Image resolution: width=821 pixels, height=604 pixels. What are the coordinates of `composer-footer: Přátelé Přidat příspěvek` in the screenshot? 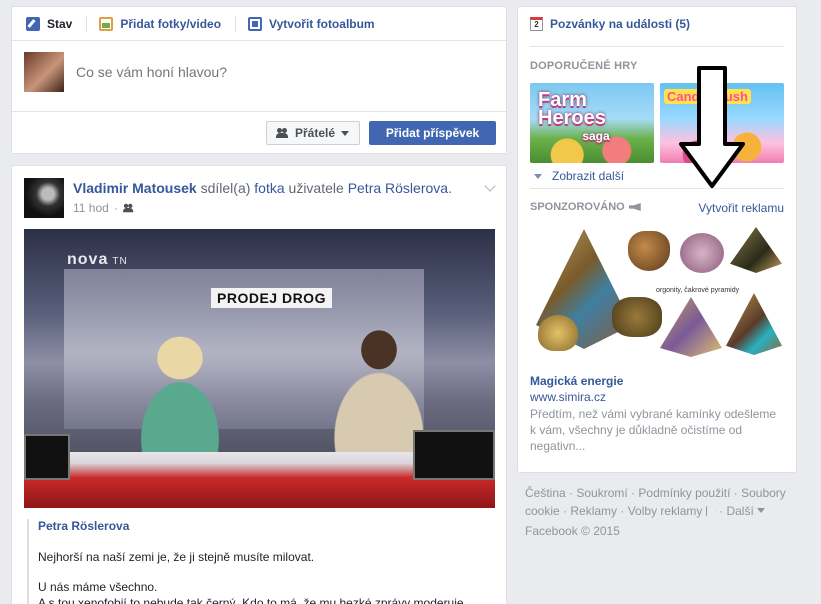 It's located at (259, 132).